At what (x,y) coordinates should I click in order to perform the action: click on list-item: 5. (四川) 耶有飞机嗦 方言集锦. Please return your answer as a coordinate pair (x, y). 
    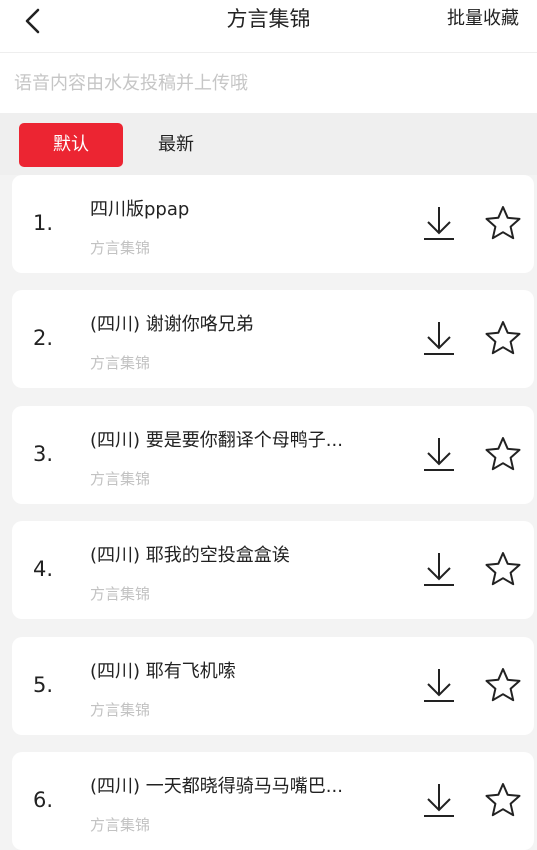
    Looking at the image, I should click on (273, 686).